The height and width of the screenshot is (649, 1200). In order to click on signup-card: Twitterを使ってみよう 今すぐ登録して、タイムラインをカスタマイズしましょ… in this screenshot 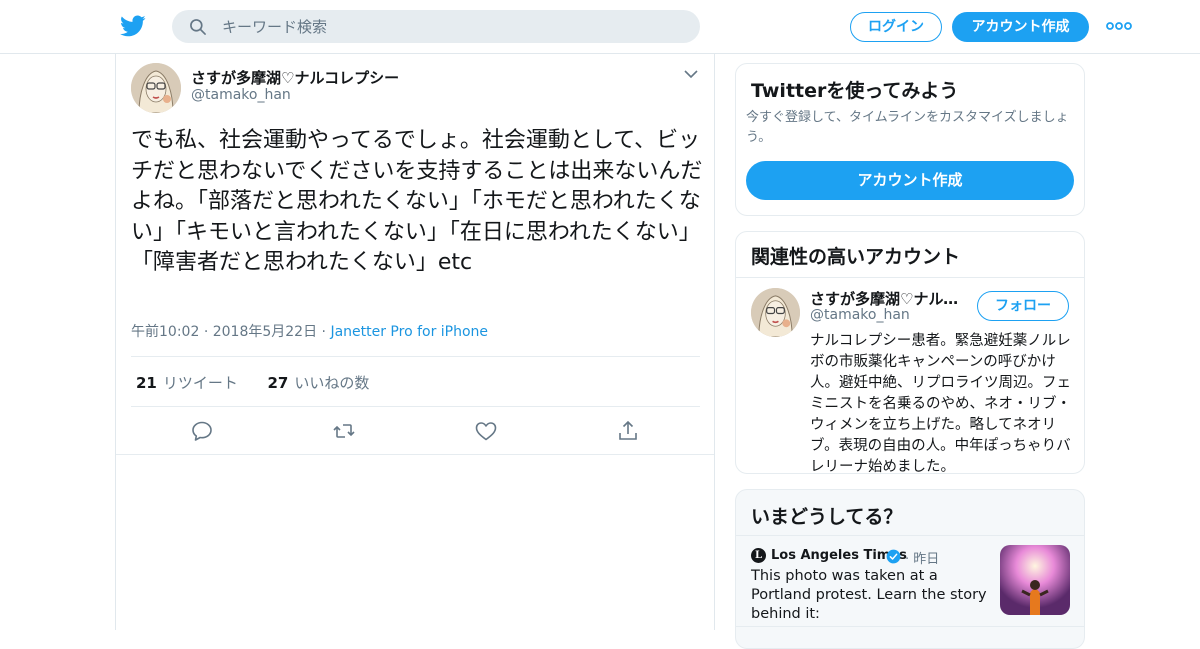, I will do `click(910, 139)`.